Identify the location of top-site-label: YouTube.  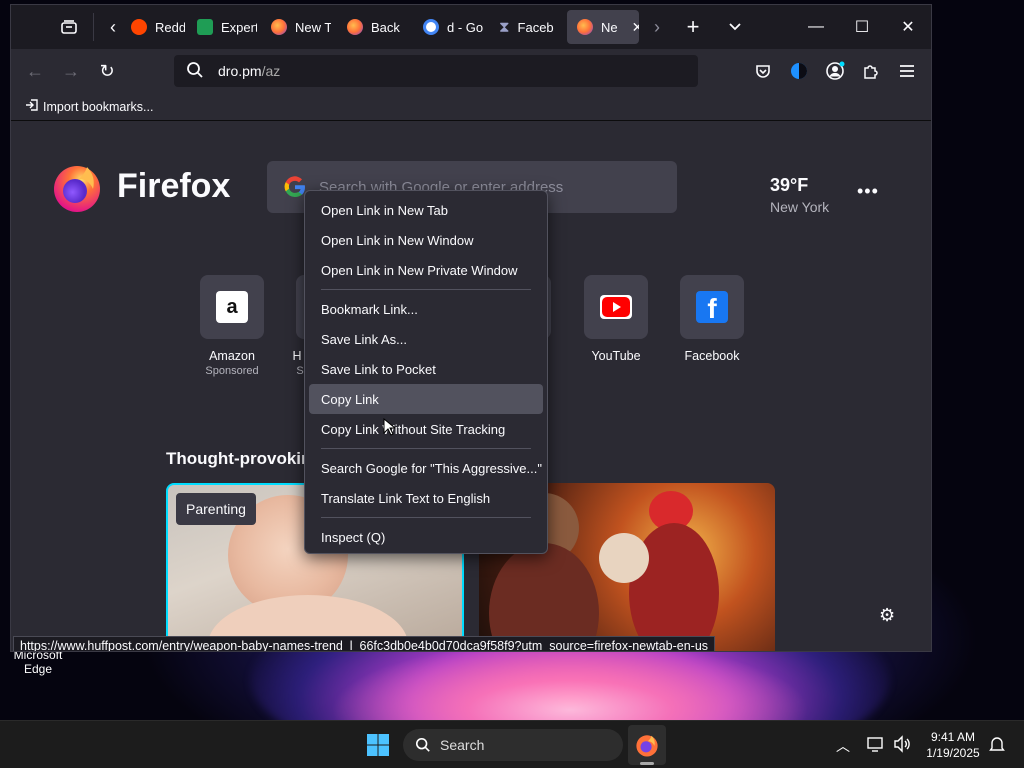
(616, 356).